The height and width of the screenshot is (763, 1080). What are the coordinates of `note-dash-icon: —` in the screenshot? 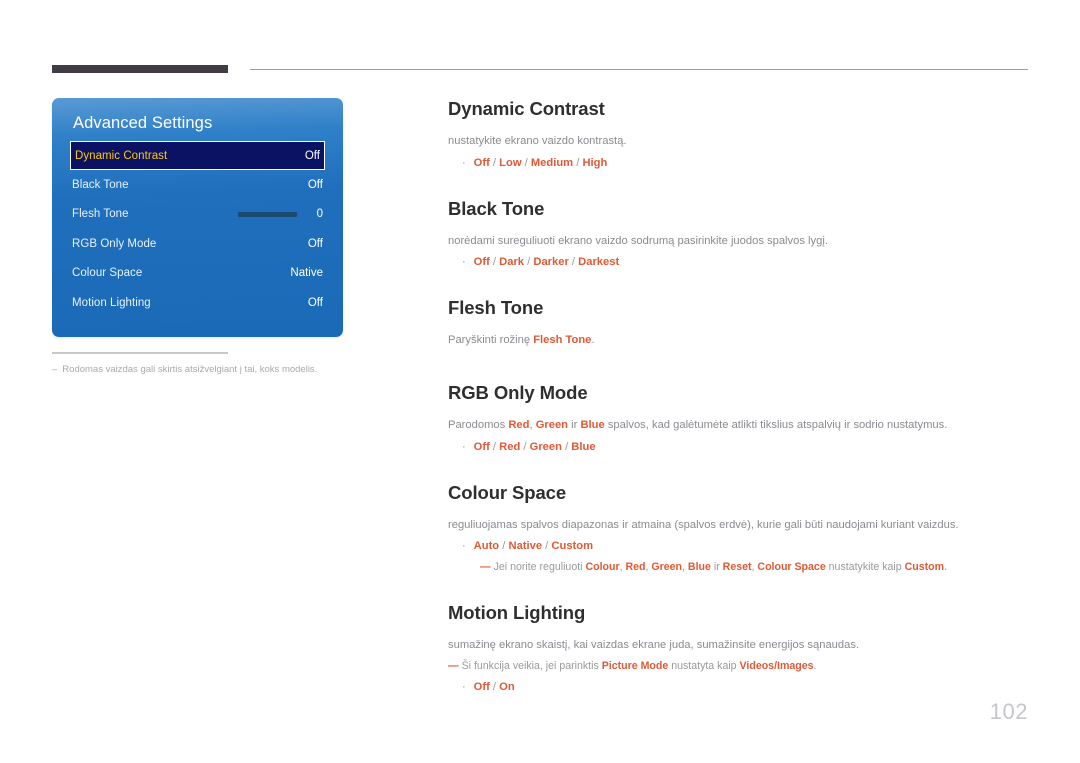 It's located at (485, 567).